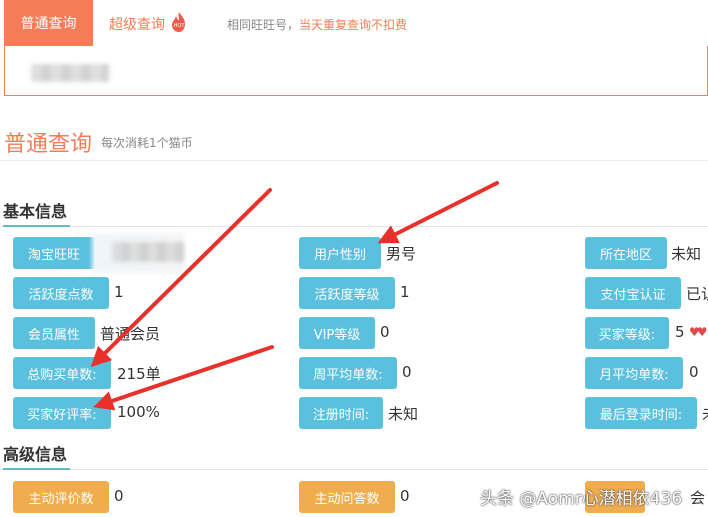  Describe the element at coordinates (354, 469) in the screenshot. I see `section-divider-advanced` at that location.